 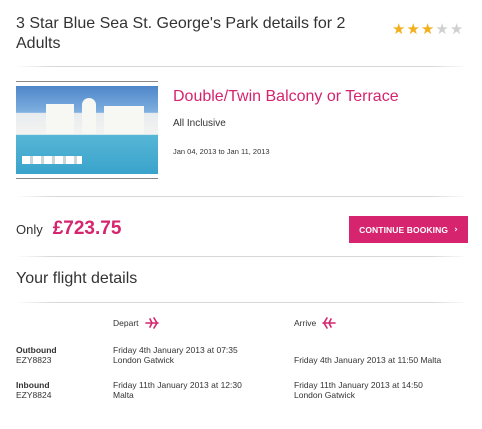 I want to click on outbound-arrive: Friday 4th January 2013 at 11:50 Malta, so click(x=367, y=355).